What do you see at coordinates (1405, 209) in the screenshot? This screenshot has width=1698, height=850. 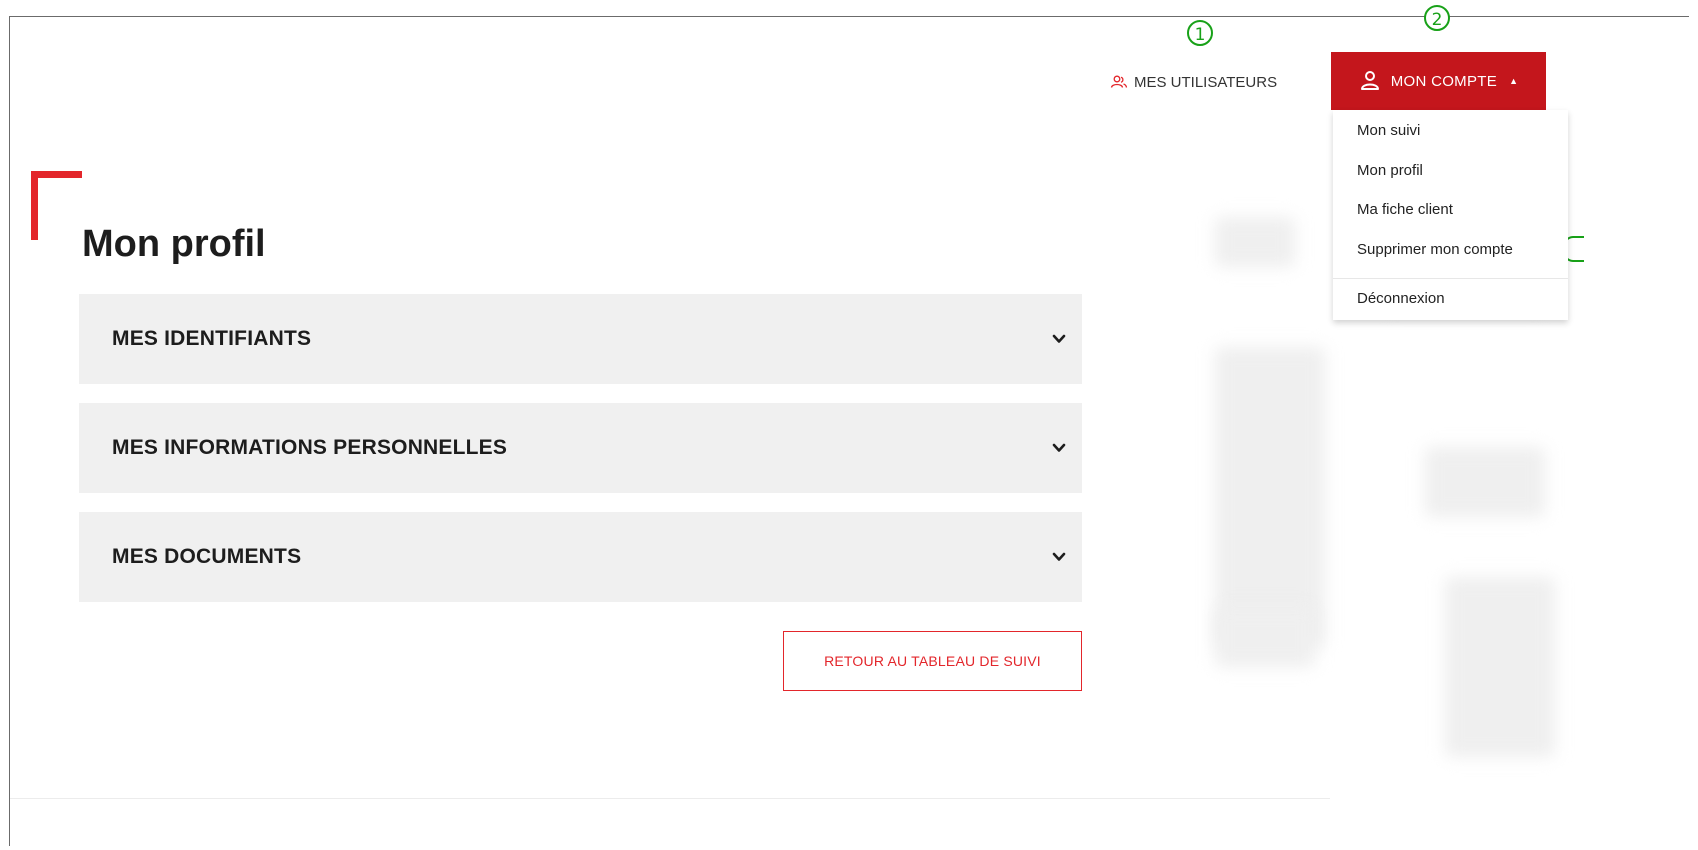 I see `menu-item-ma-fiche-client: Ma fiche client` at bounding box center [1405, 209].